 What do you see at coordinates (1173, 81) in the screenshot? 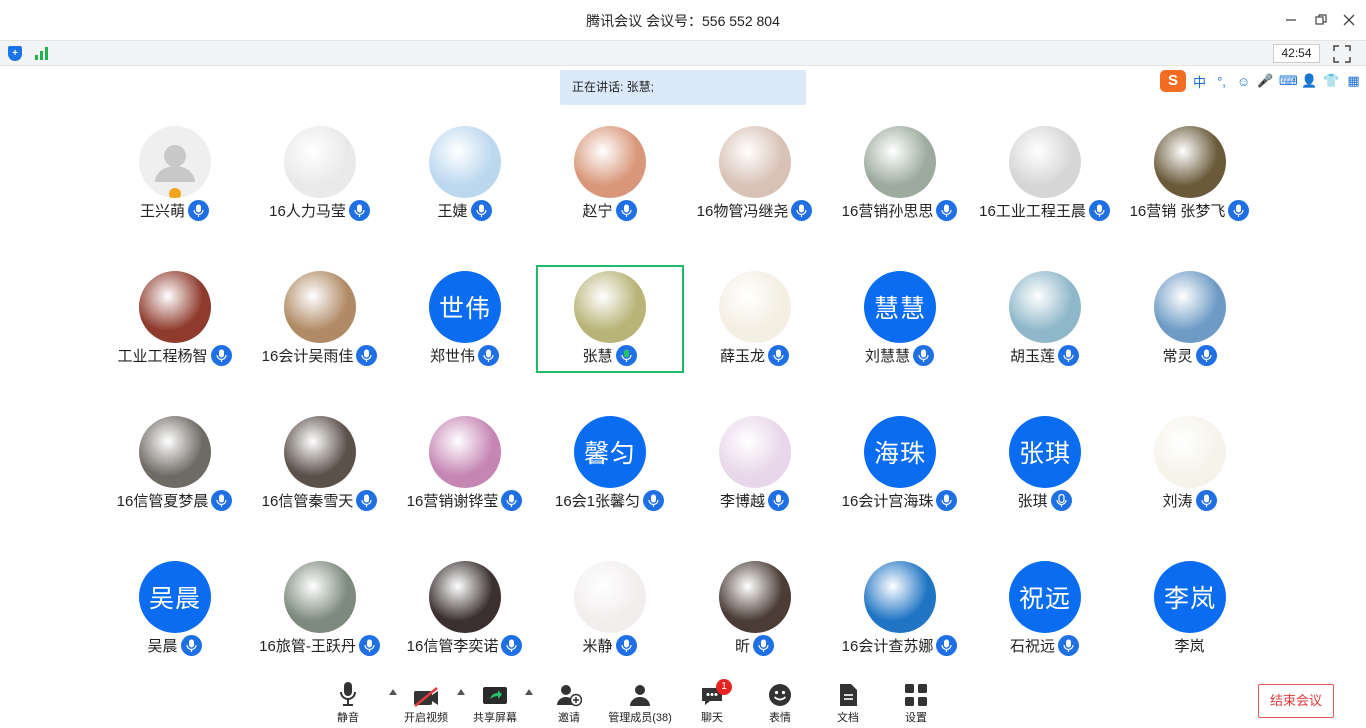
I see `sogou-logo: S` at bounding box center [1173, 81].